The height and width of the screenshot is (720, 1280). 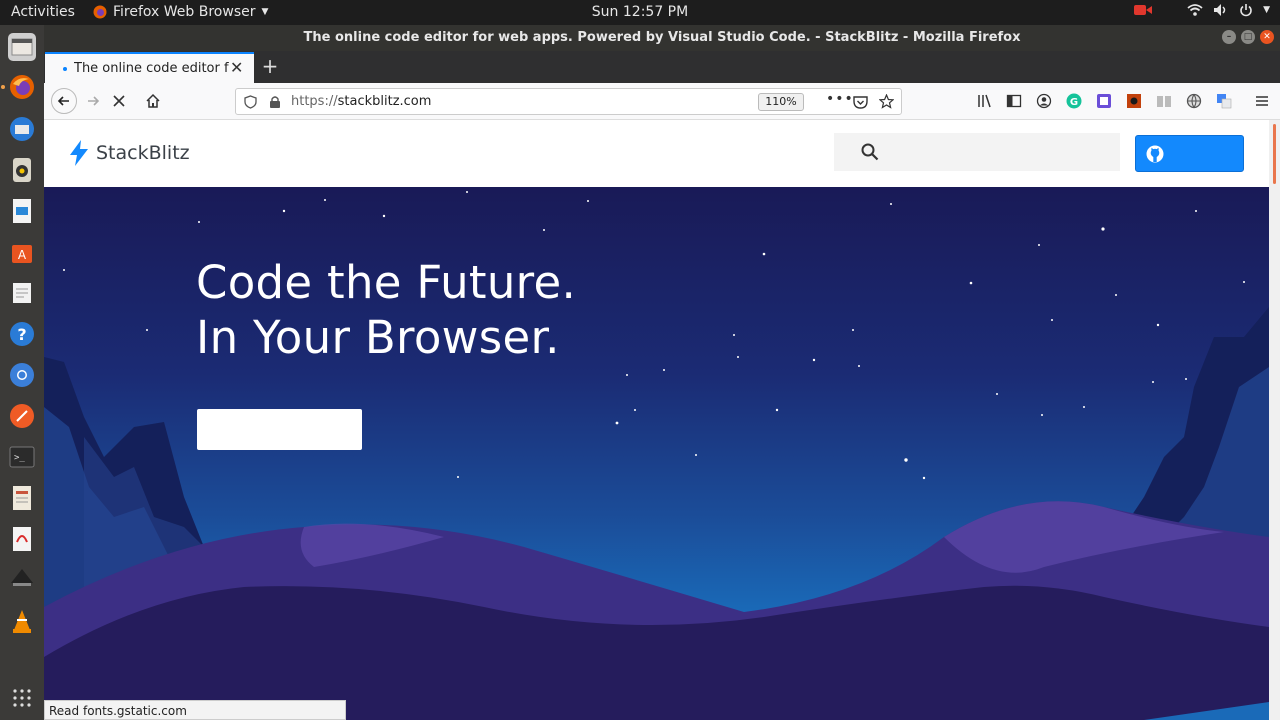 What do you see at coordinates (22, 255) in the screenshot?
I see `svg-text: A` at bounding box center [22, 255].